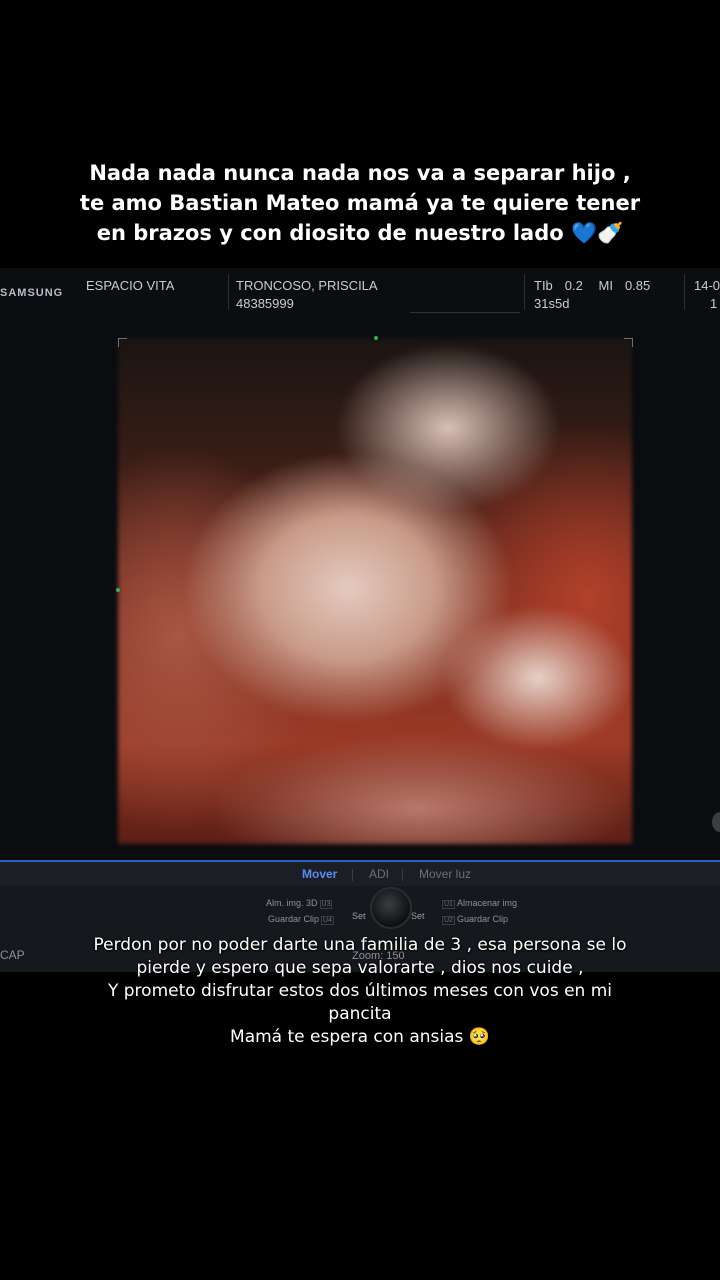  Describe the element at coordinates (445, 874) in the screenshot. I see `tab-mover-luz: Mover luz` at that location.